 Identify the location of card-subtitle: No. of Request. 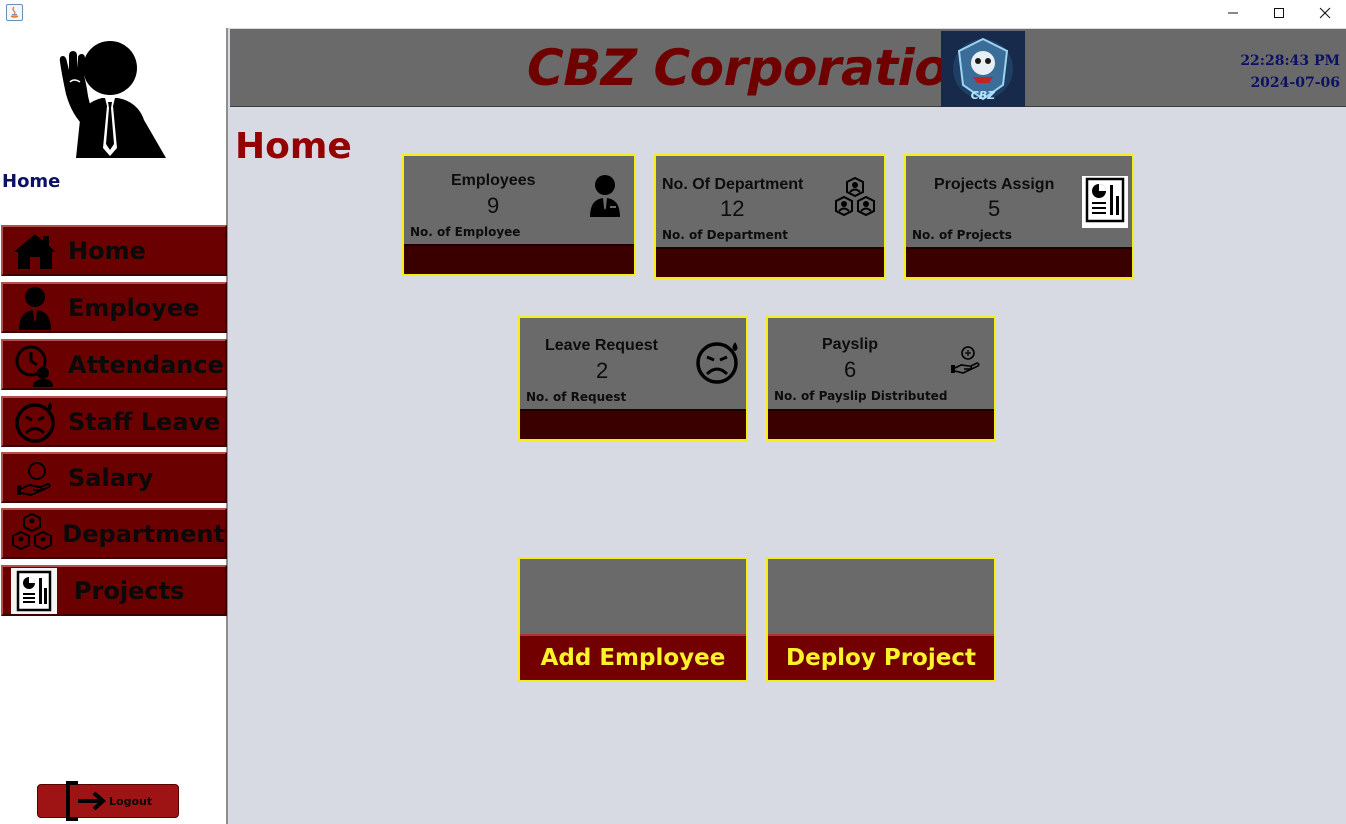
(576, 397).